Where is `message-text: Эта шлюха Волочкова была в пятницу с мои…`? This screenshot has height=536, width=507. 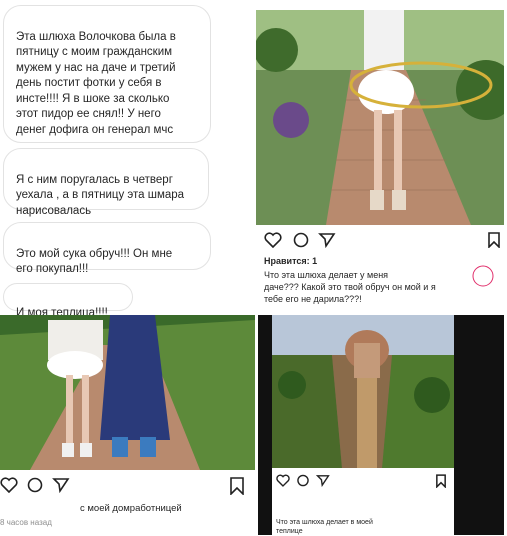
message-text: Эта шлюха Волочкова была в пятницу с мои… is located at coordinates (96, 83).